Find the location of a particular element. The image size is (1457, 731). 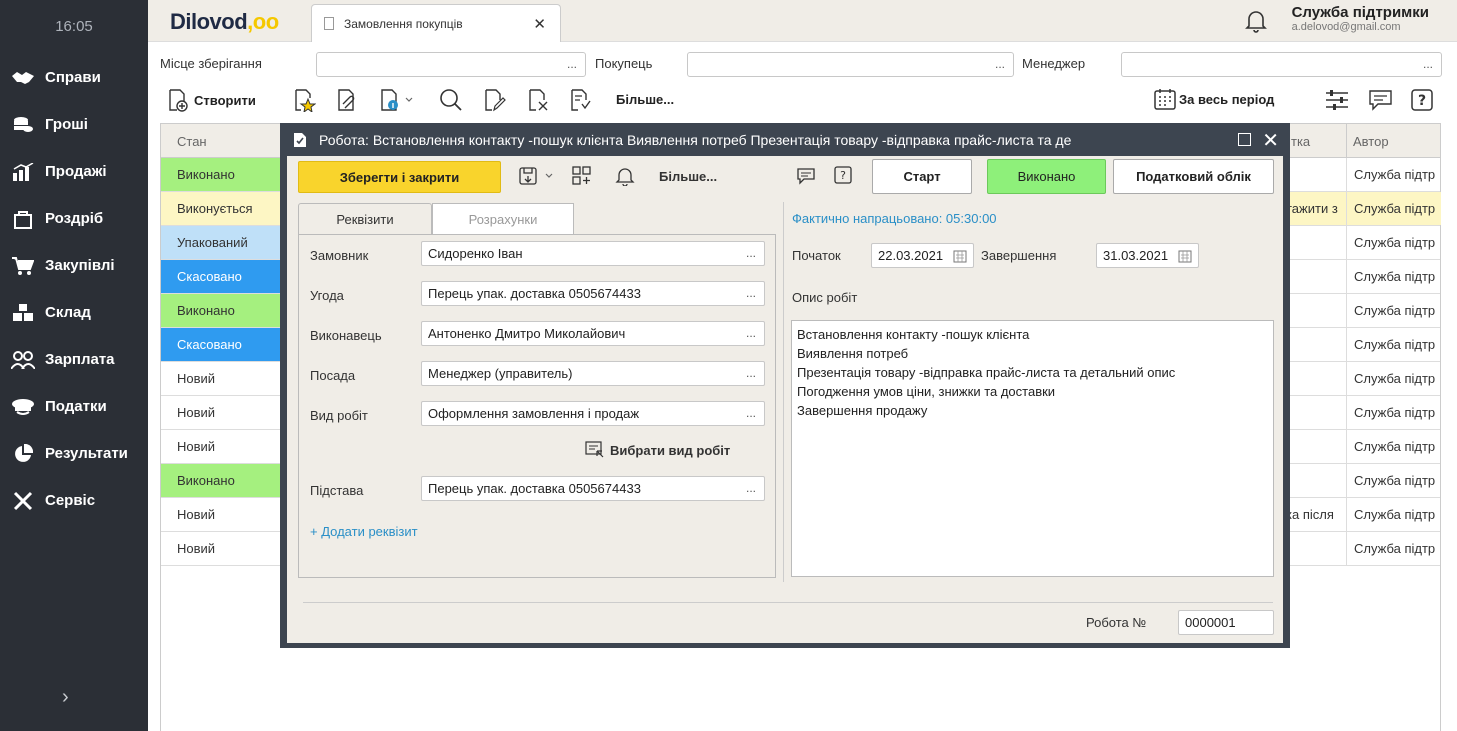

sidebar-item-salary: Зарплата is located at coordinates (74, 359).